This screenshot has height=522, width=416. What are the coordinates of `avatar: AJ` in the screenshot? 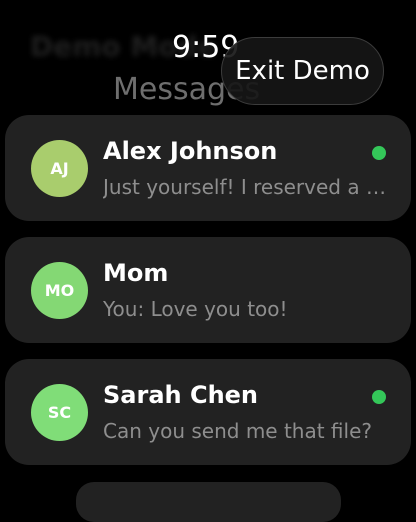 It's located at (59, 168).